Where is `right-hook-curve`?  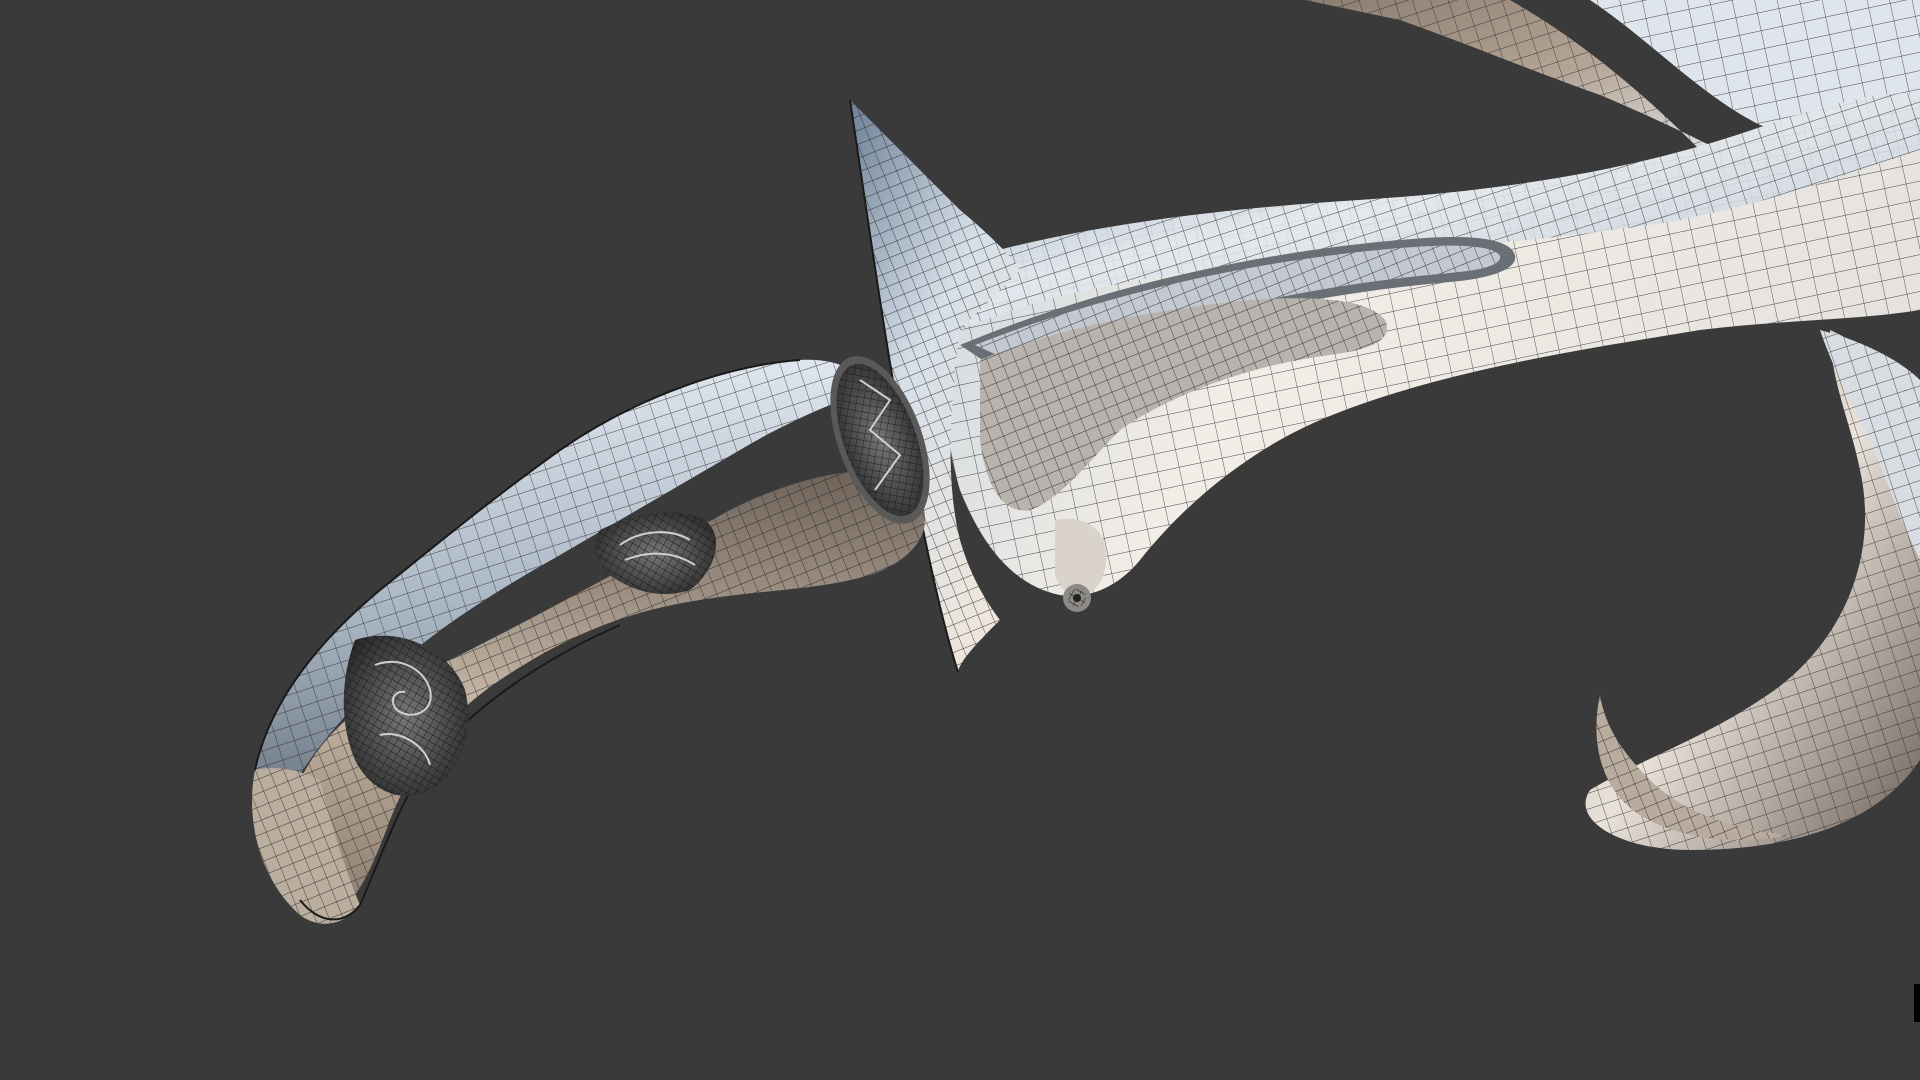 right-hook-curve is located at coordinates (1752, 590).